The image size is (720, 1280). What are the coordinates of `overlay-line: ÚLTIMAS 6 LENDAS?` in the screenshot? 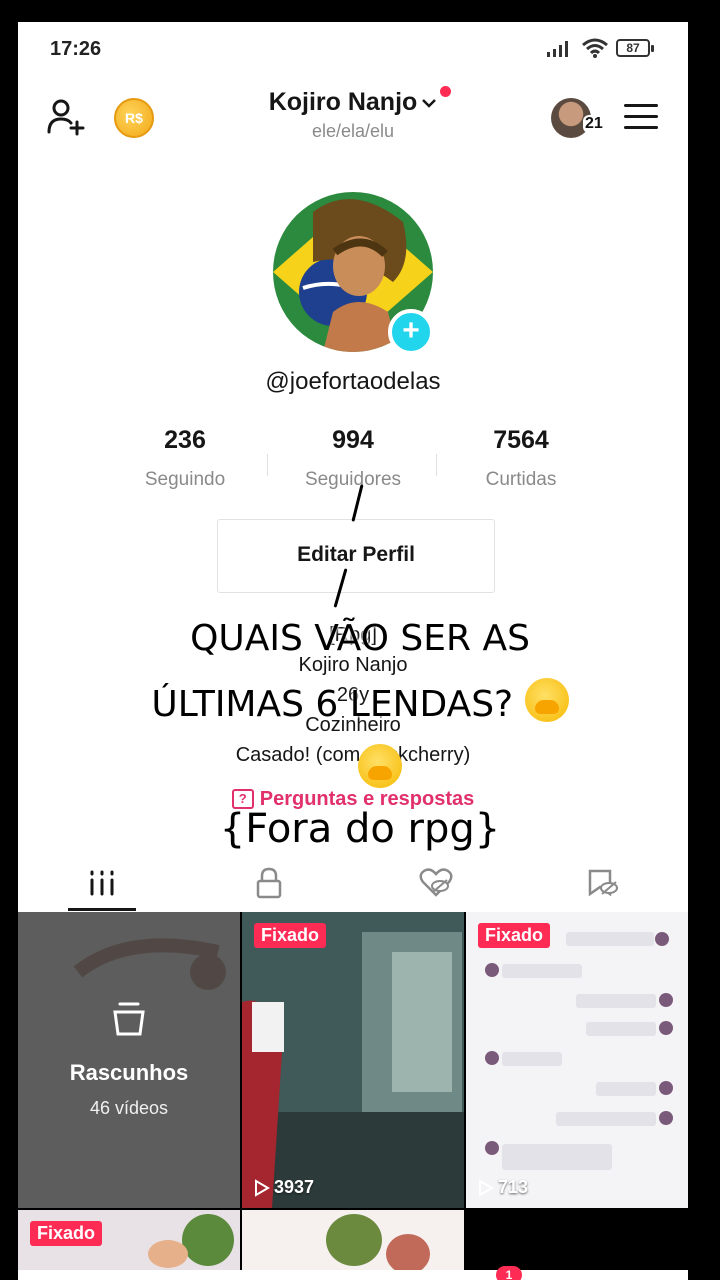 It's located at (332, 704).